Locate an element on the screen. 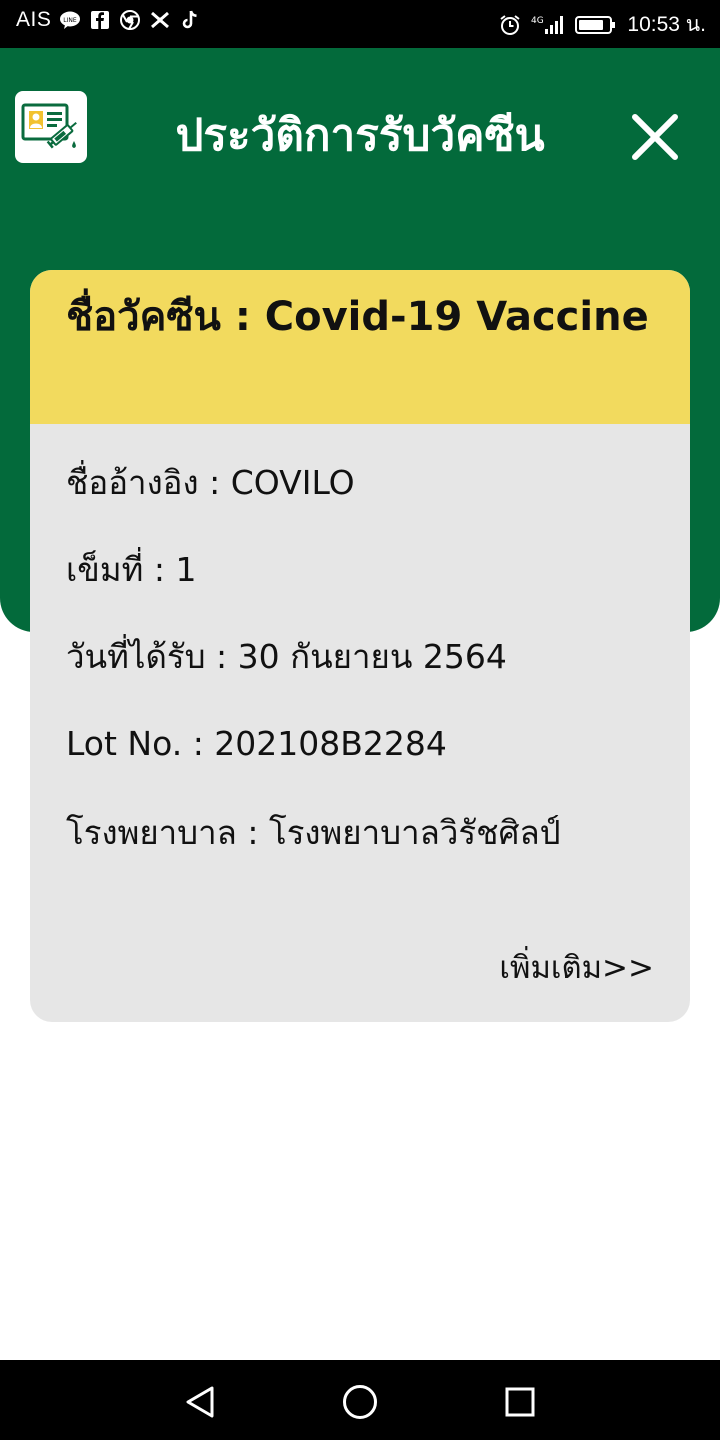 This screenshot has width=720, height=1440. vaccine-certificate-icon is located at coordinates (51, 127).